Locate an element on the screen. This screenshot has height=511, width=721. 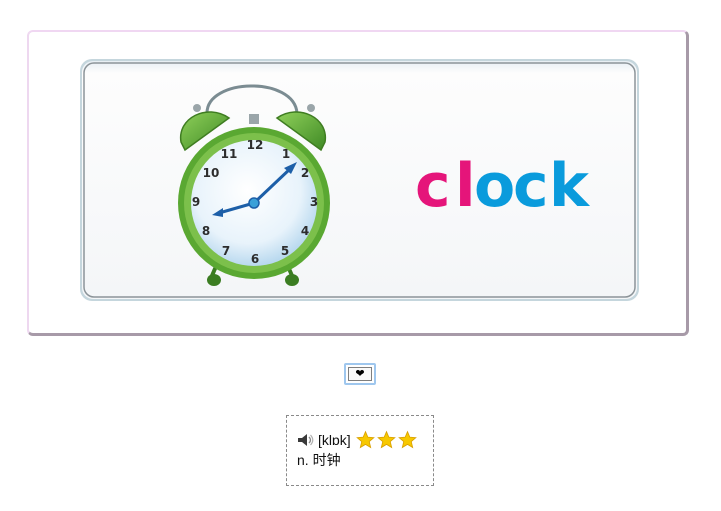
svg-text: l is located at coordinates (465, 186).